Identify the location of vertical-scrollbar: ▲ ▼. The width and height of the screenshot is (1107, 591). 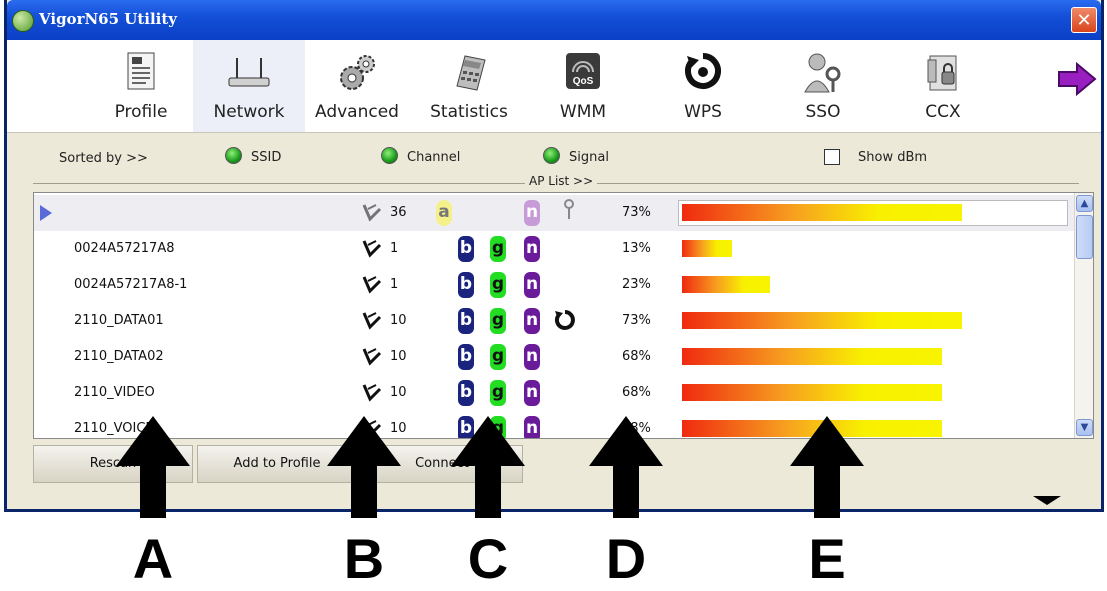
(1083, 315).